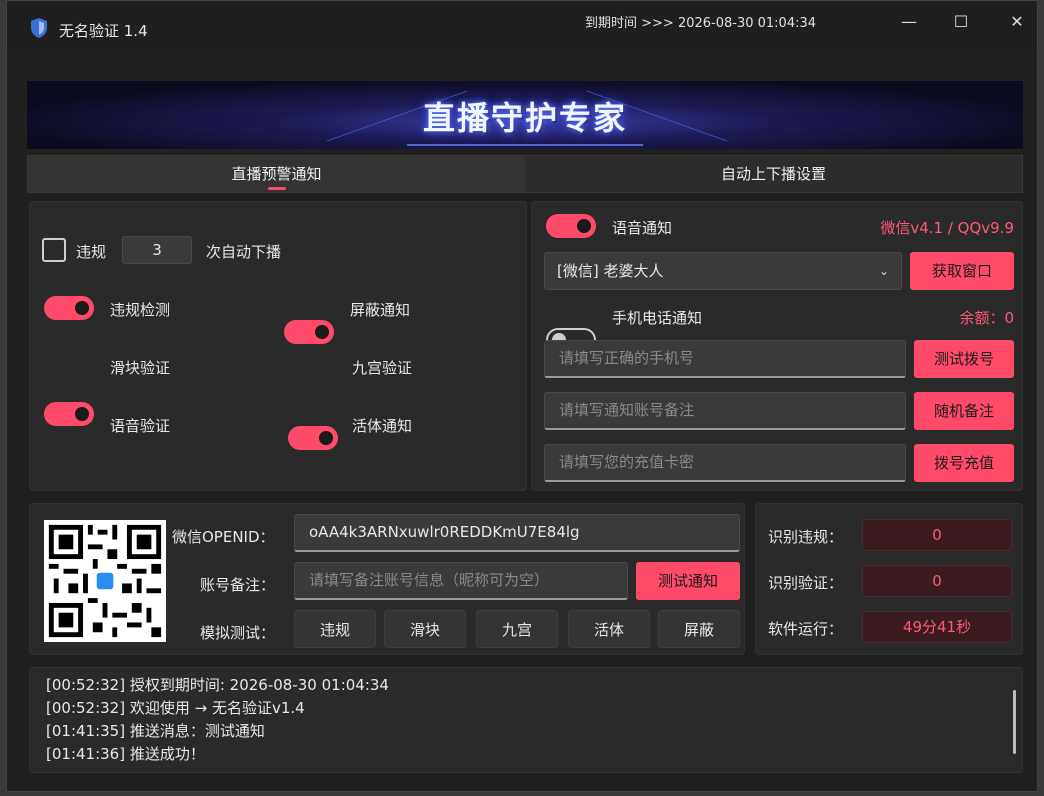  What do you see at coordinates (961, 21) in the screenshot?
I see `maximize-button: ☐` at bounding box center [961, 21].